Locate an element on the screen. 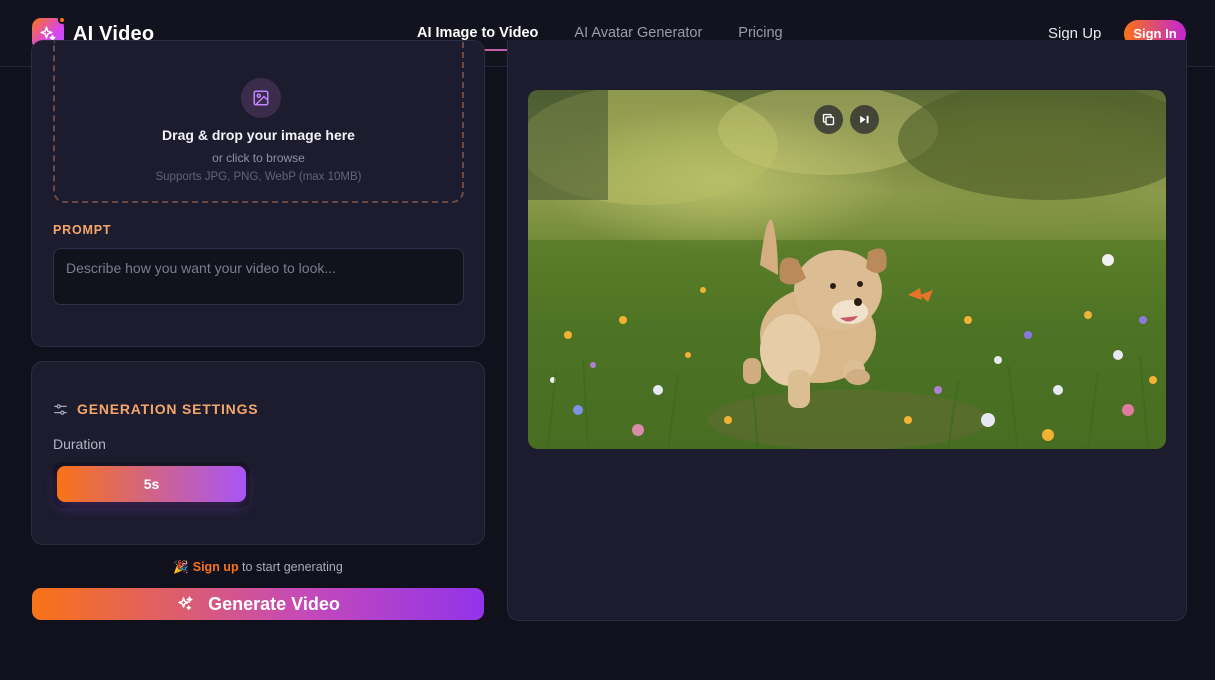 Image resolution: width=1215 pixels, height=680 pixels. party-popper-icon: 🎉 is located at coordinates (181, 567).